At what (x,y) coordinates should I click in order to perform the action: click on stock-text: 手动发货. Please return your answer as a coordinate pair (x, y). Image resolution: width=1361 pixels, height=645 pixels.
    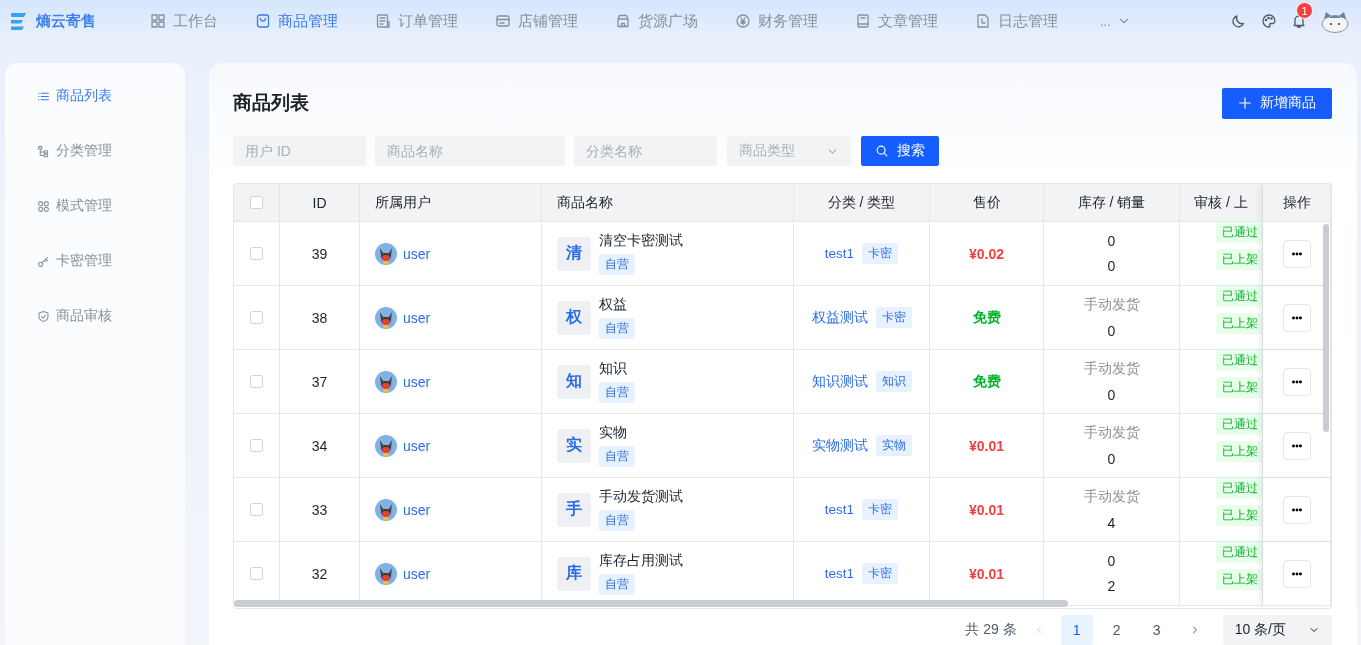
    Looking at the image, I should click on (1111, 433).